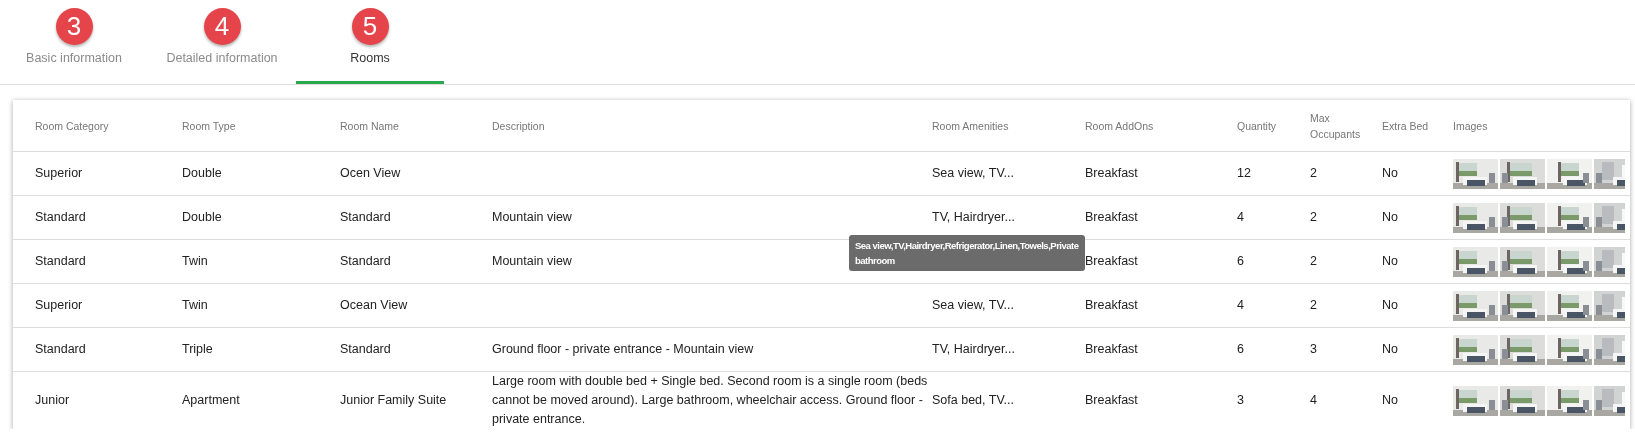 The image size is (1635, 440). I want to click on table-cell: Ground floor - private entrance - Mountain view, so click(623, 349).